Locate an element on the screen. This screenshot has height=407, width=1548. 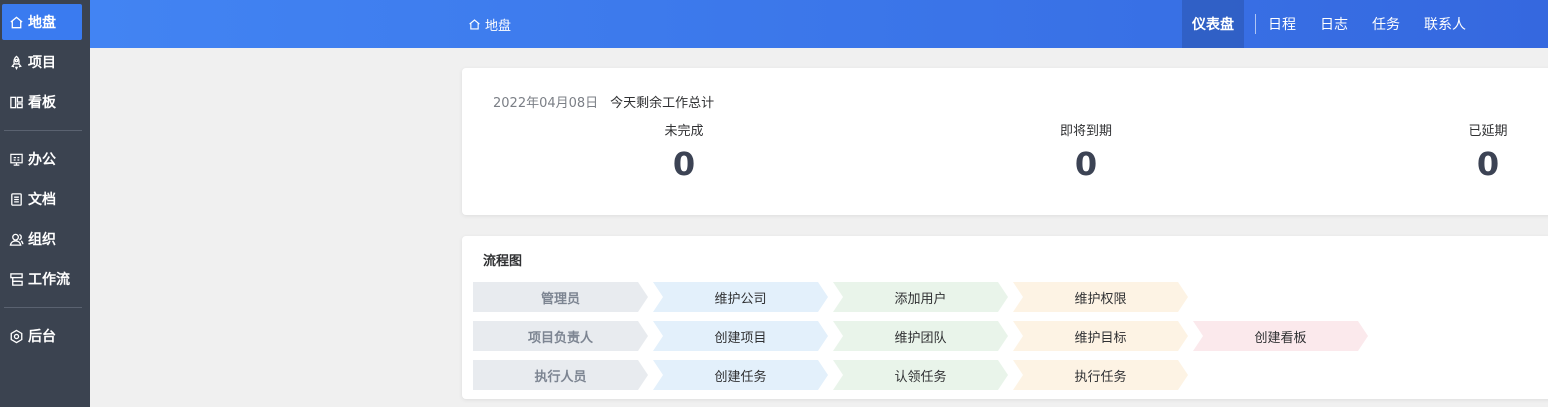
workflow-icon is located at coordinates (16, 279).